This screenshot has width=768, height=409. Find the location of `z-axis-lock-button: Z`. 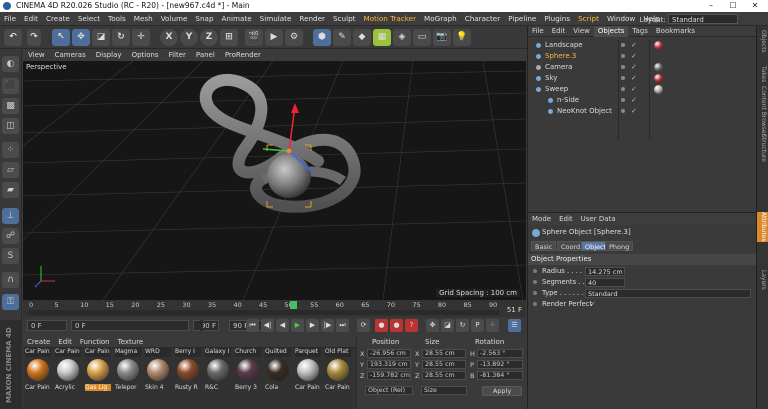

z-axis-lock-button: Z is located at coordinates (209, 37).